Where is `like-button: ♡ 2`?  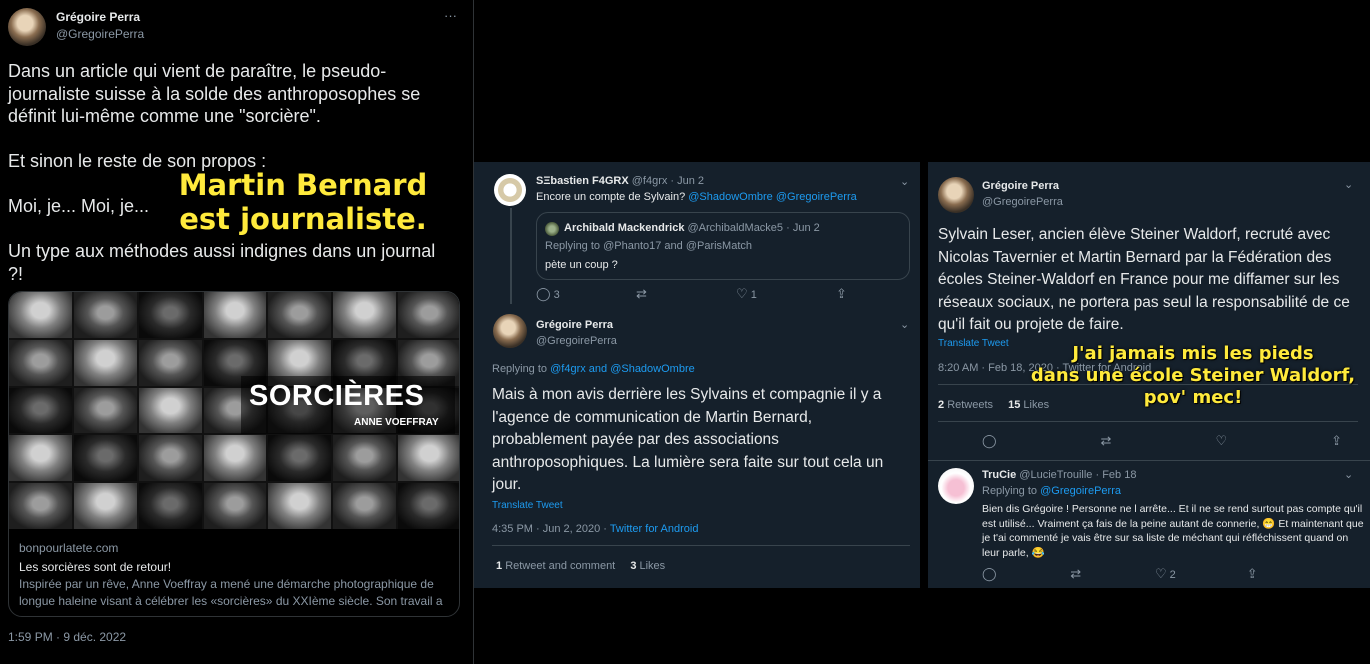 like-button: ♡ 2 is located at coordinates (1201, 574).